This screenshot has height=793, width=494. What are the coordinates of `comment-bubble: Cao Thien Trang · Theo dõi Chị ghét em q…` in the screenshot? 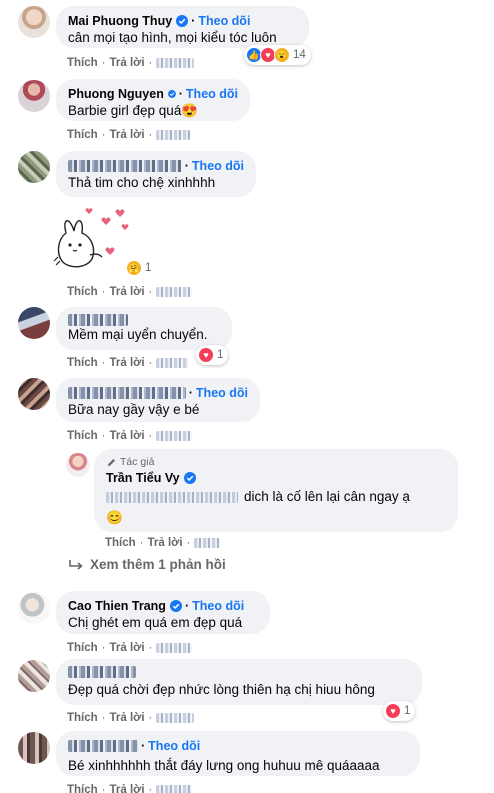 It's located at (163, 612).